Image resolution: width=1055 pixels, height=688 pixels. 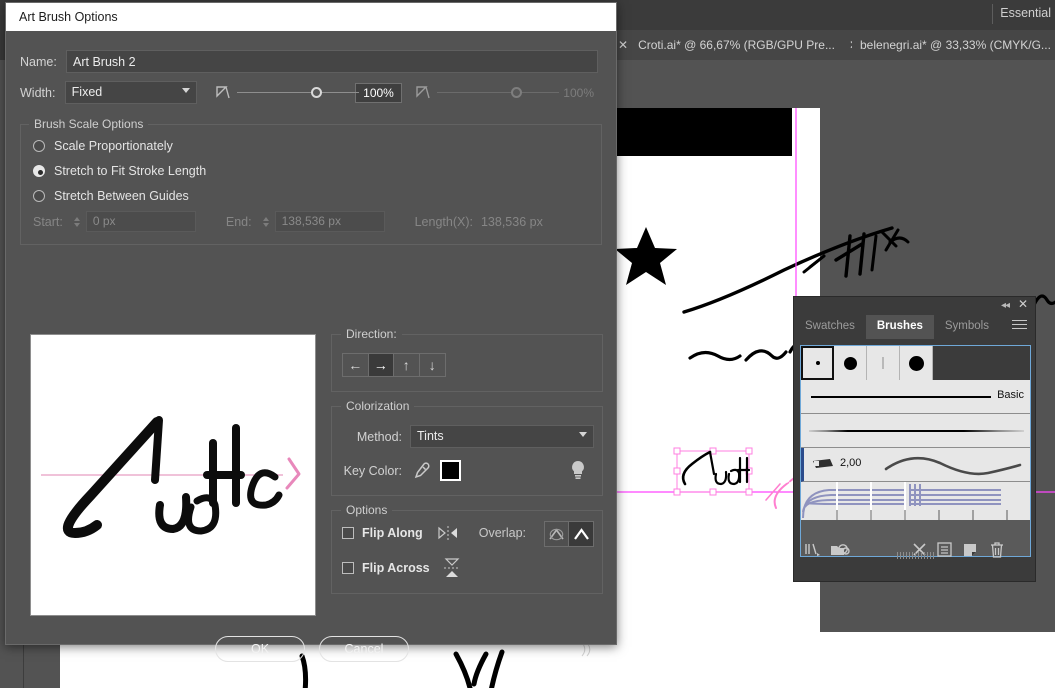 I want to click on method-row: Method: Tints, so click(x=467, y=436).